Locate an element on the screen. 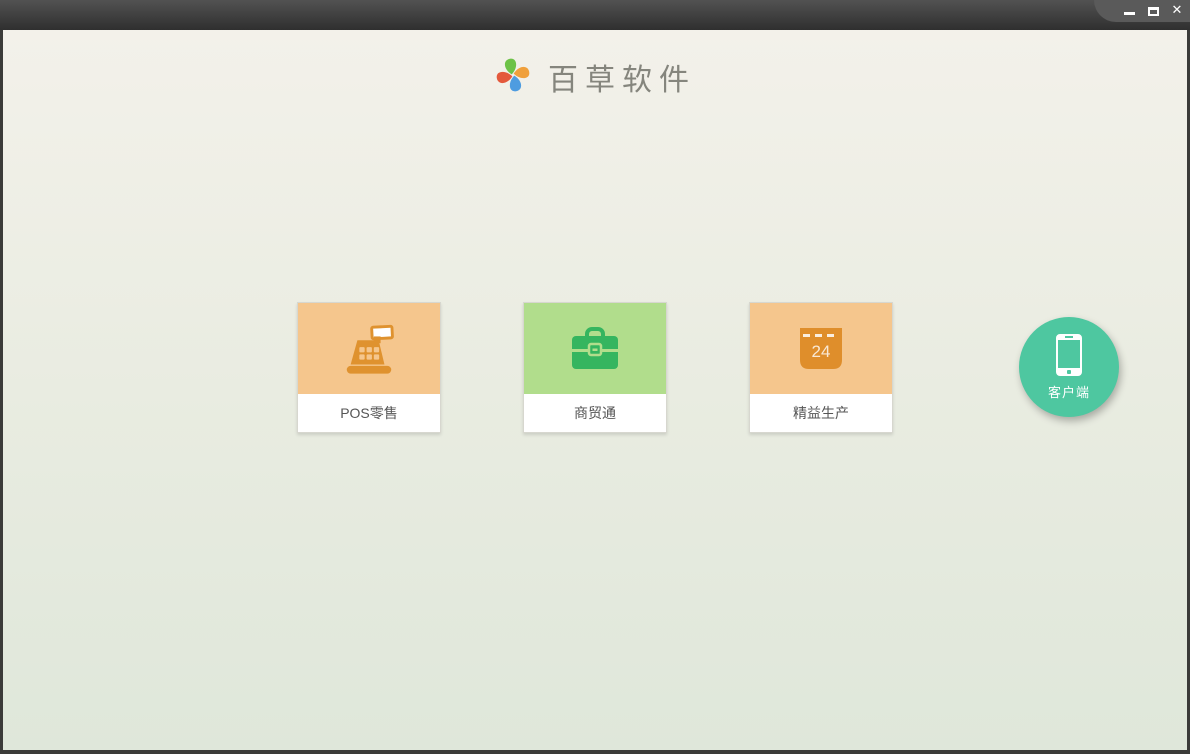 The image size is (1190, 754). maximize-icon is located at coordinates (1153, 11).